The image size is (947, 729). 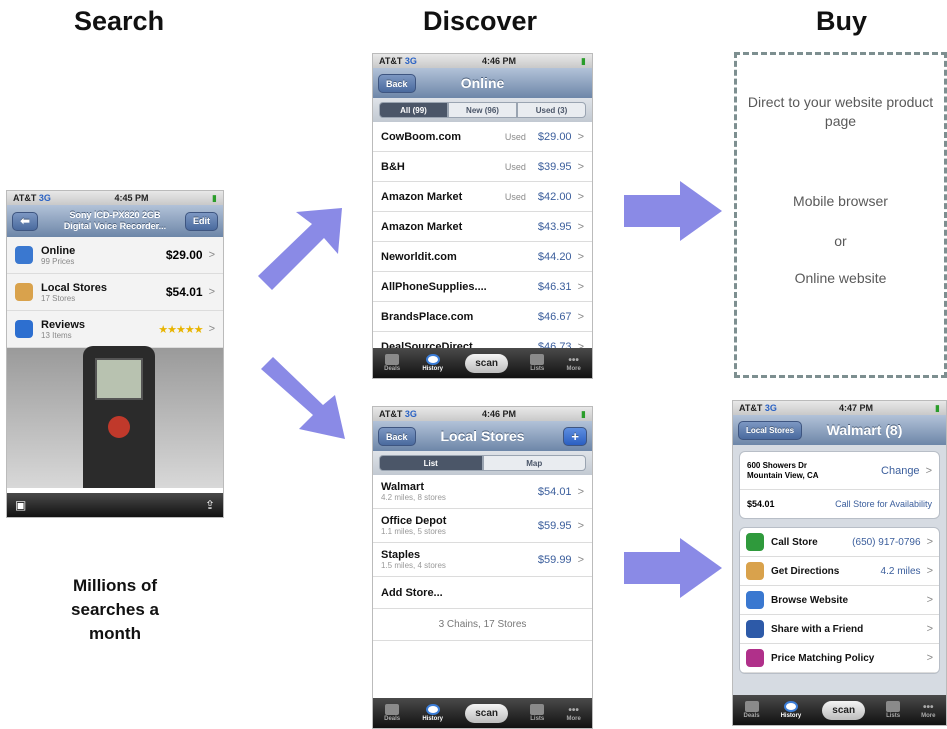 I want to click on segment-all: All (99), so click(x=413, y=110).